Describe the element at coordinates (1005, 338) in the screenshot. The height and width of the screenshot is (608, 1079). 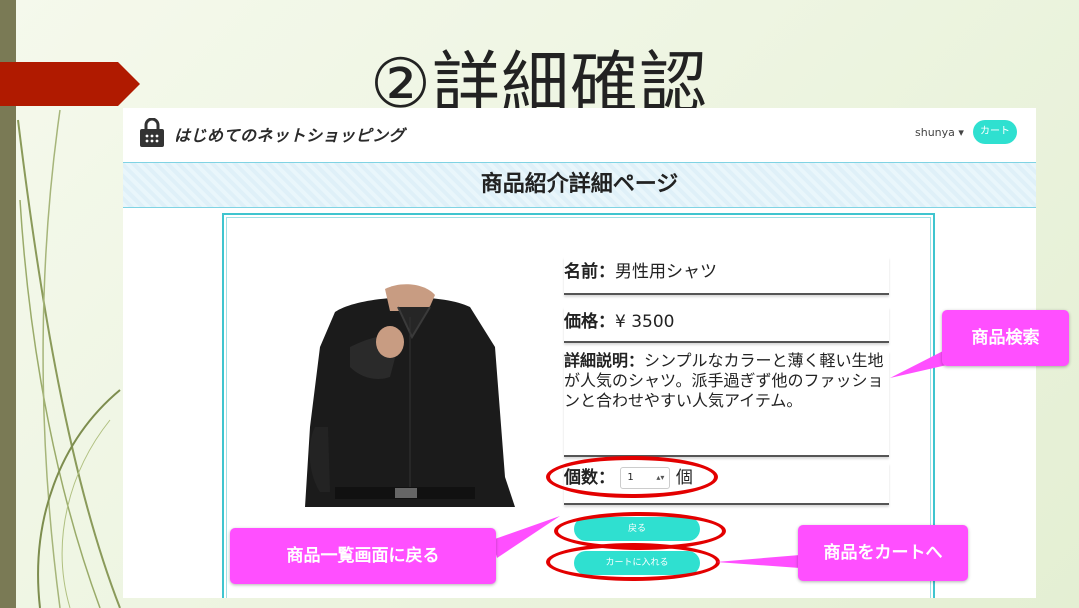
I see `search-callout: 商品検索` at that location.